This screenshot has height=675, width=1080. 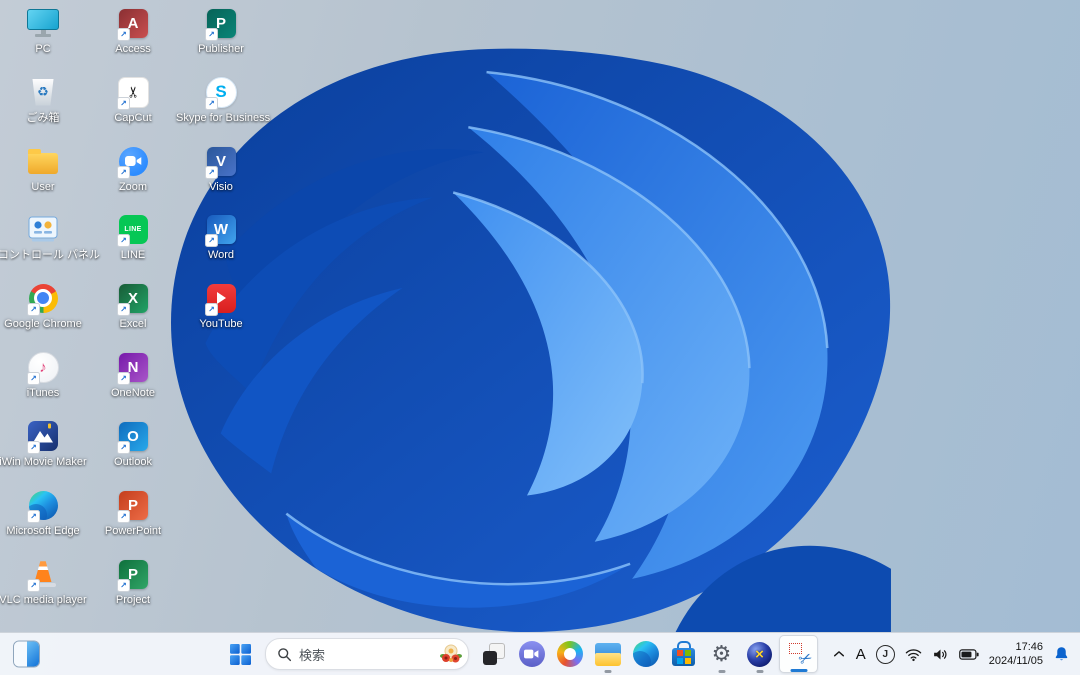 I want to click on chat-icon, so click(x=531, y=654).